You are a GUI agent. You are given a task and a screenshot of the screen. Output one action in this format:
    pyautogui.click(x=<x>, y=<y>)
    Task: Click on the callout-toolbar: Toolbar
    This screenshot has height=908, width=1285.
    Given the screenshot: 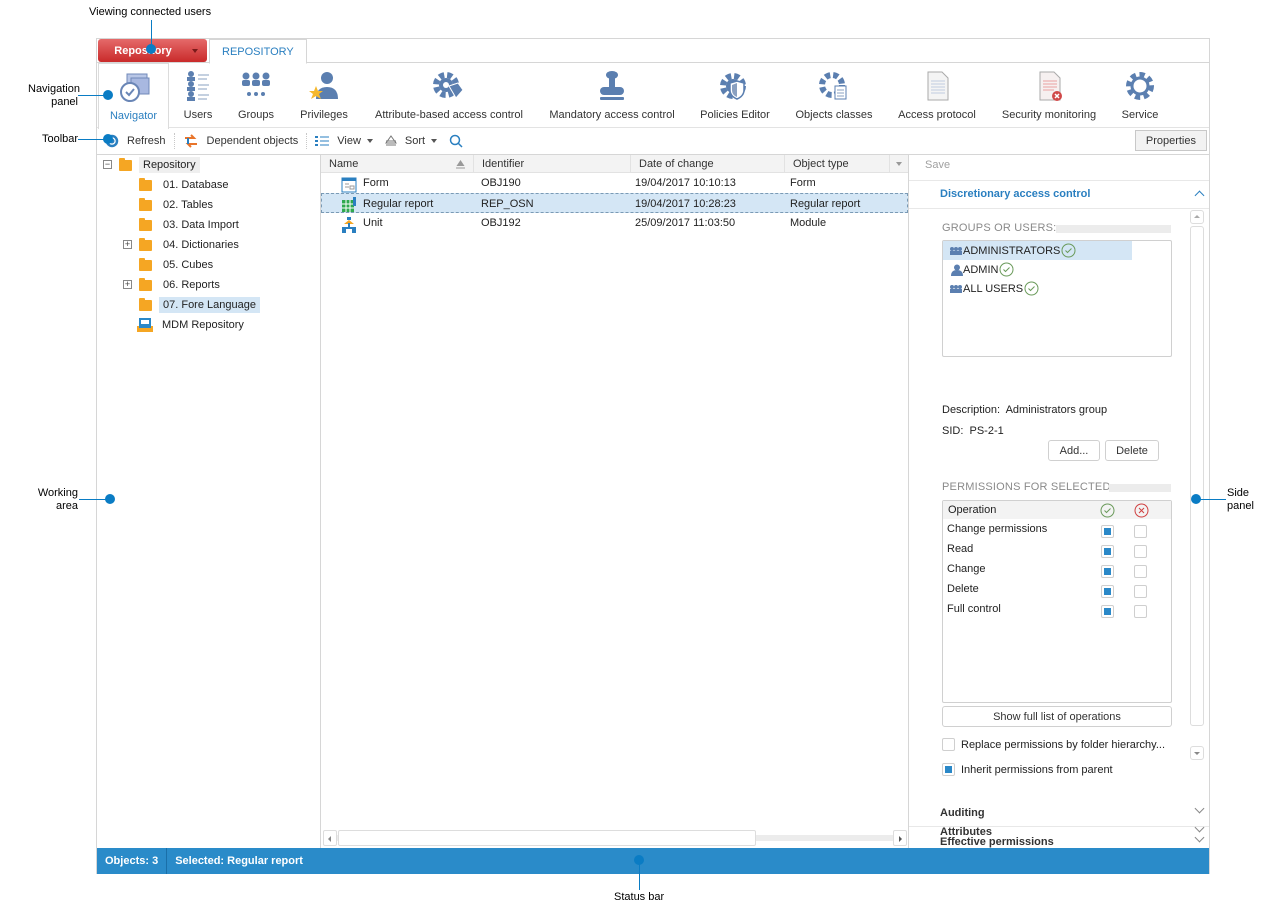 What is the action you would take?
    pyautogui.click(x=60, y=139)
    